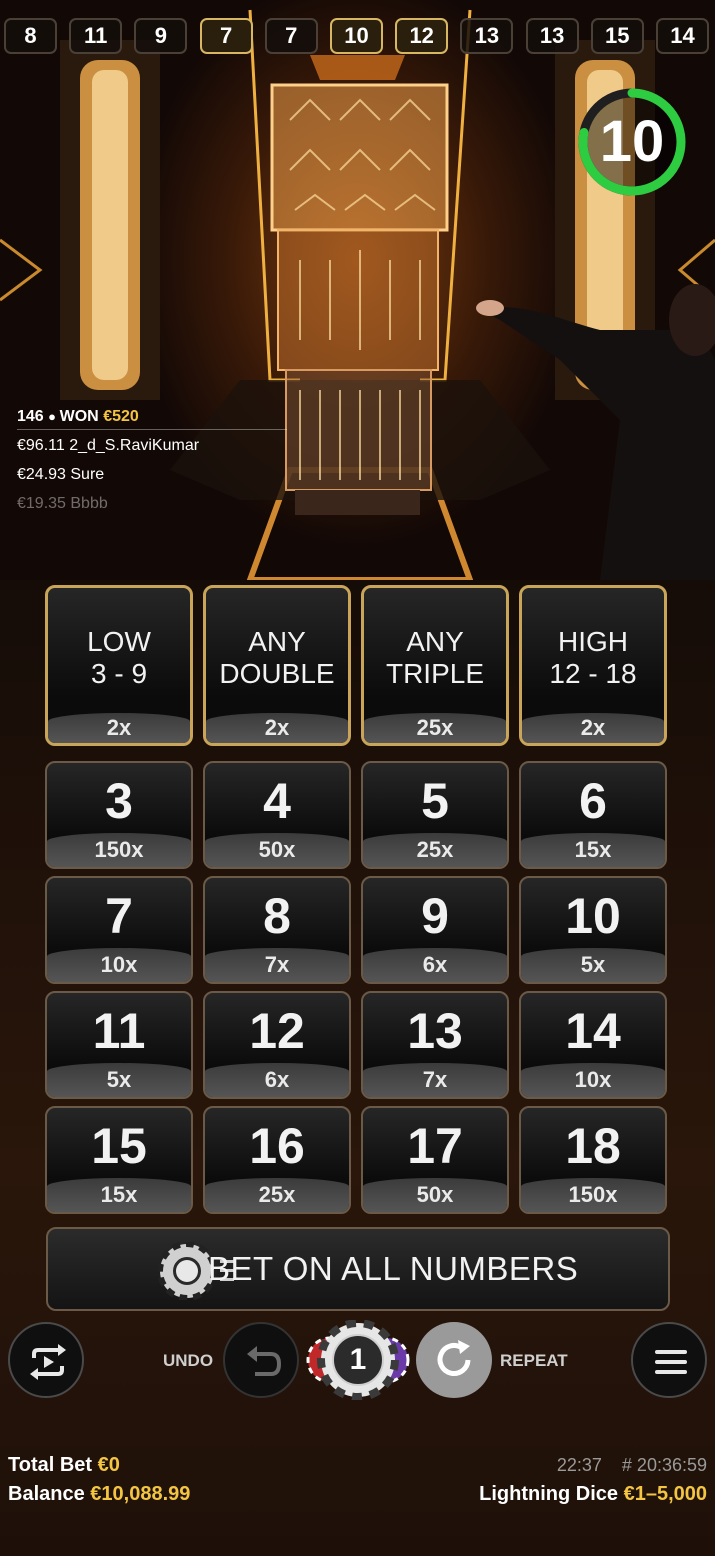 This screenshot has width=715, height=1556. What do you see at coordinates (161, 36) in the screenshot?
I see `history-result: 9` at bounding box center [161, 36].